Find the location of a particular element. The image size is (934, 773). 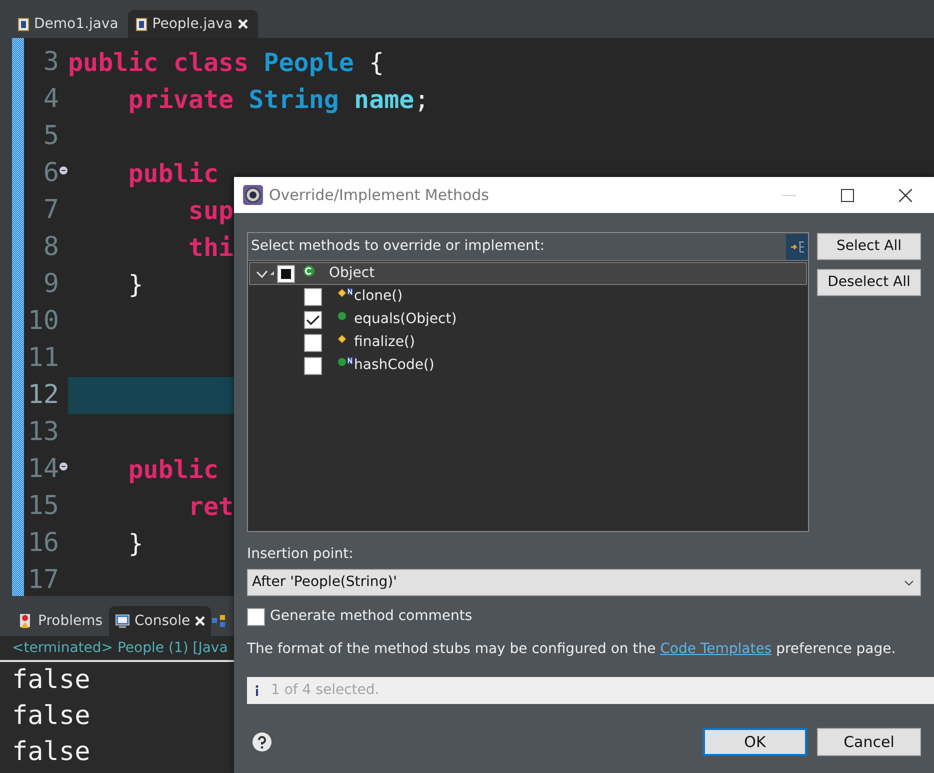

info-icon is located at coordinates (257, 690).